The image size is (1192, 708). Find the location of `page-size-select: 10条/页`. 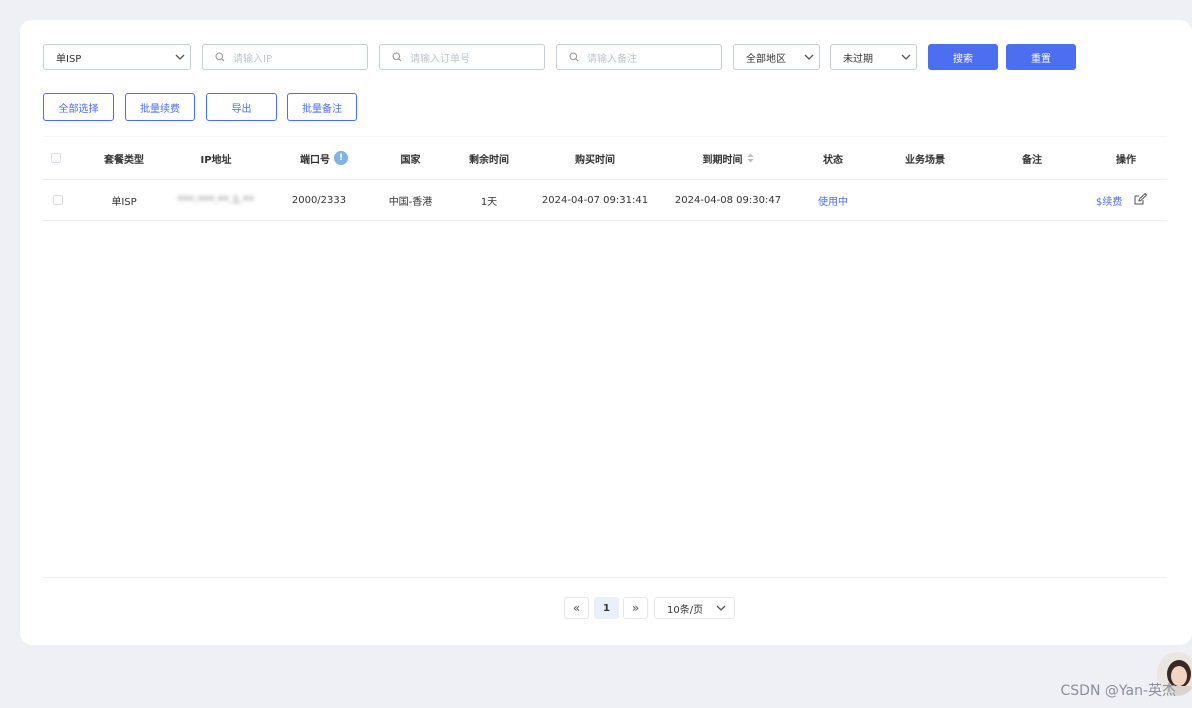

page-size-select: 10条/页 is located at coordinates (694, 608).